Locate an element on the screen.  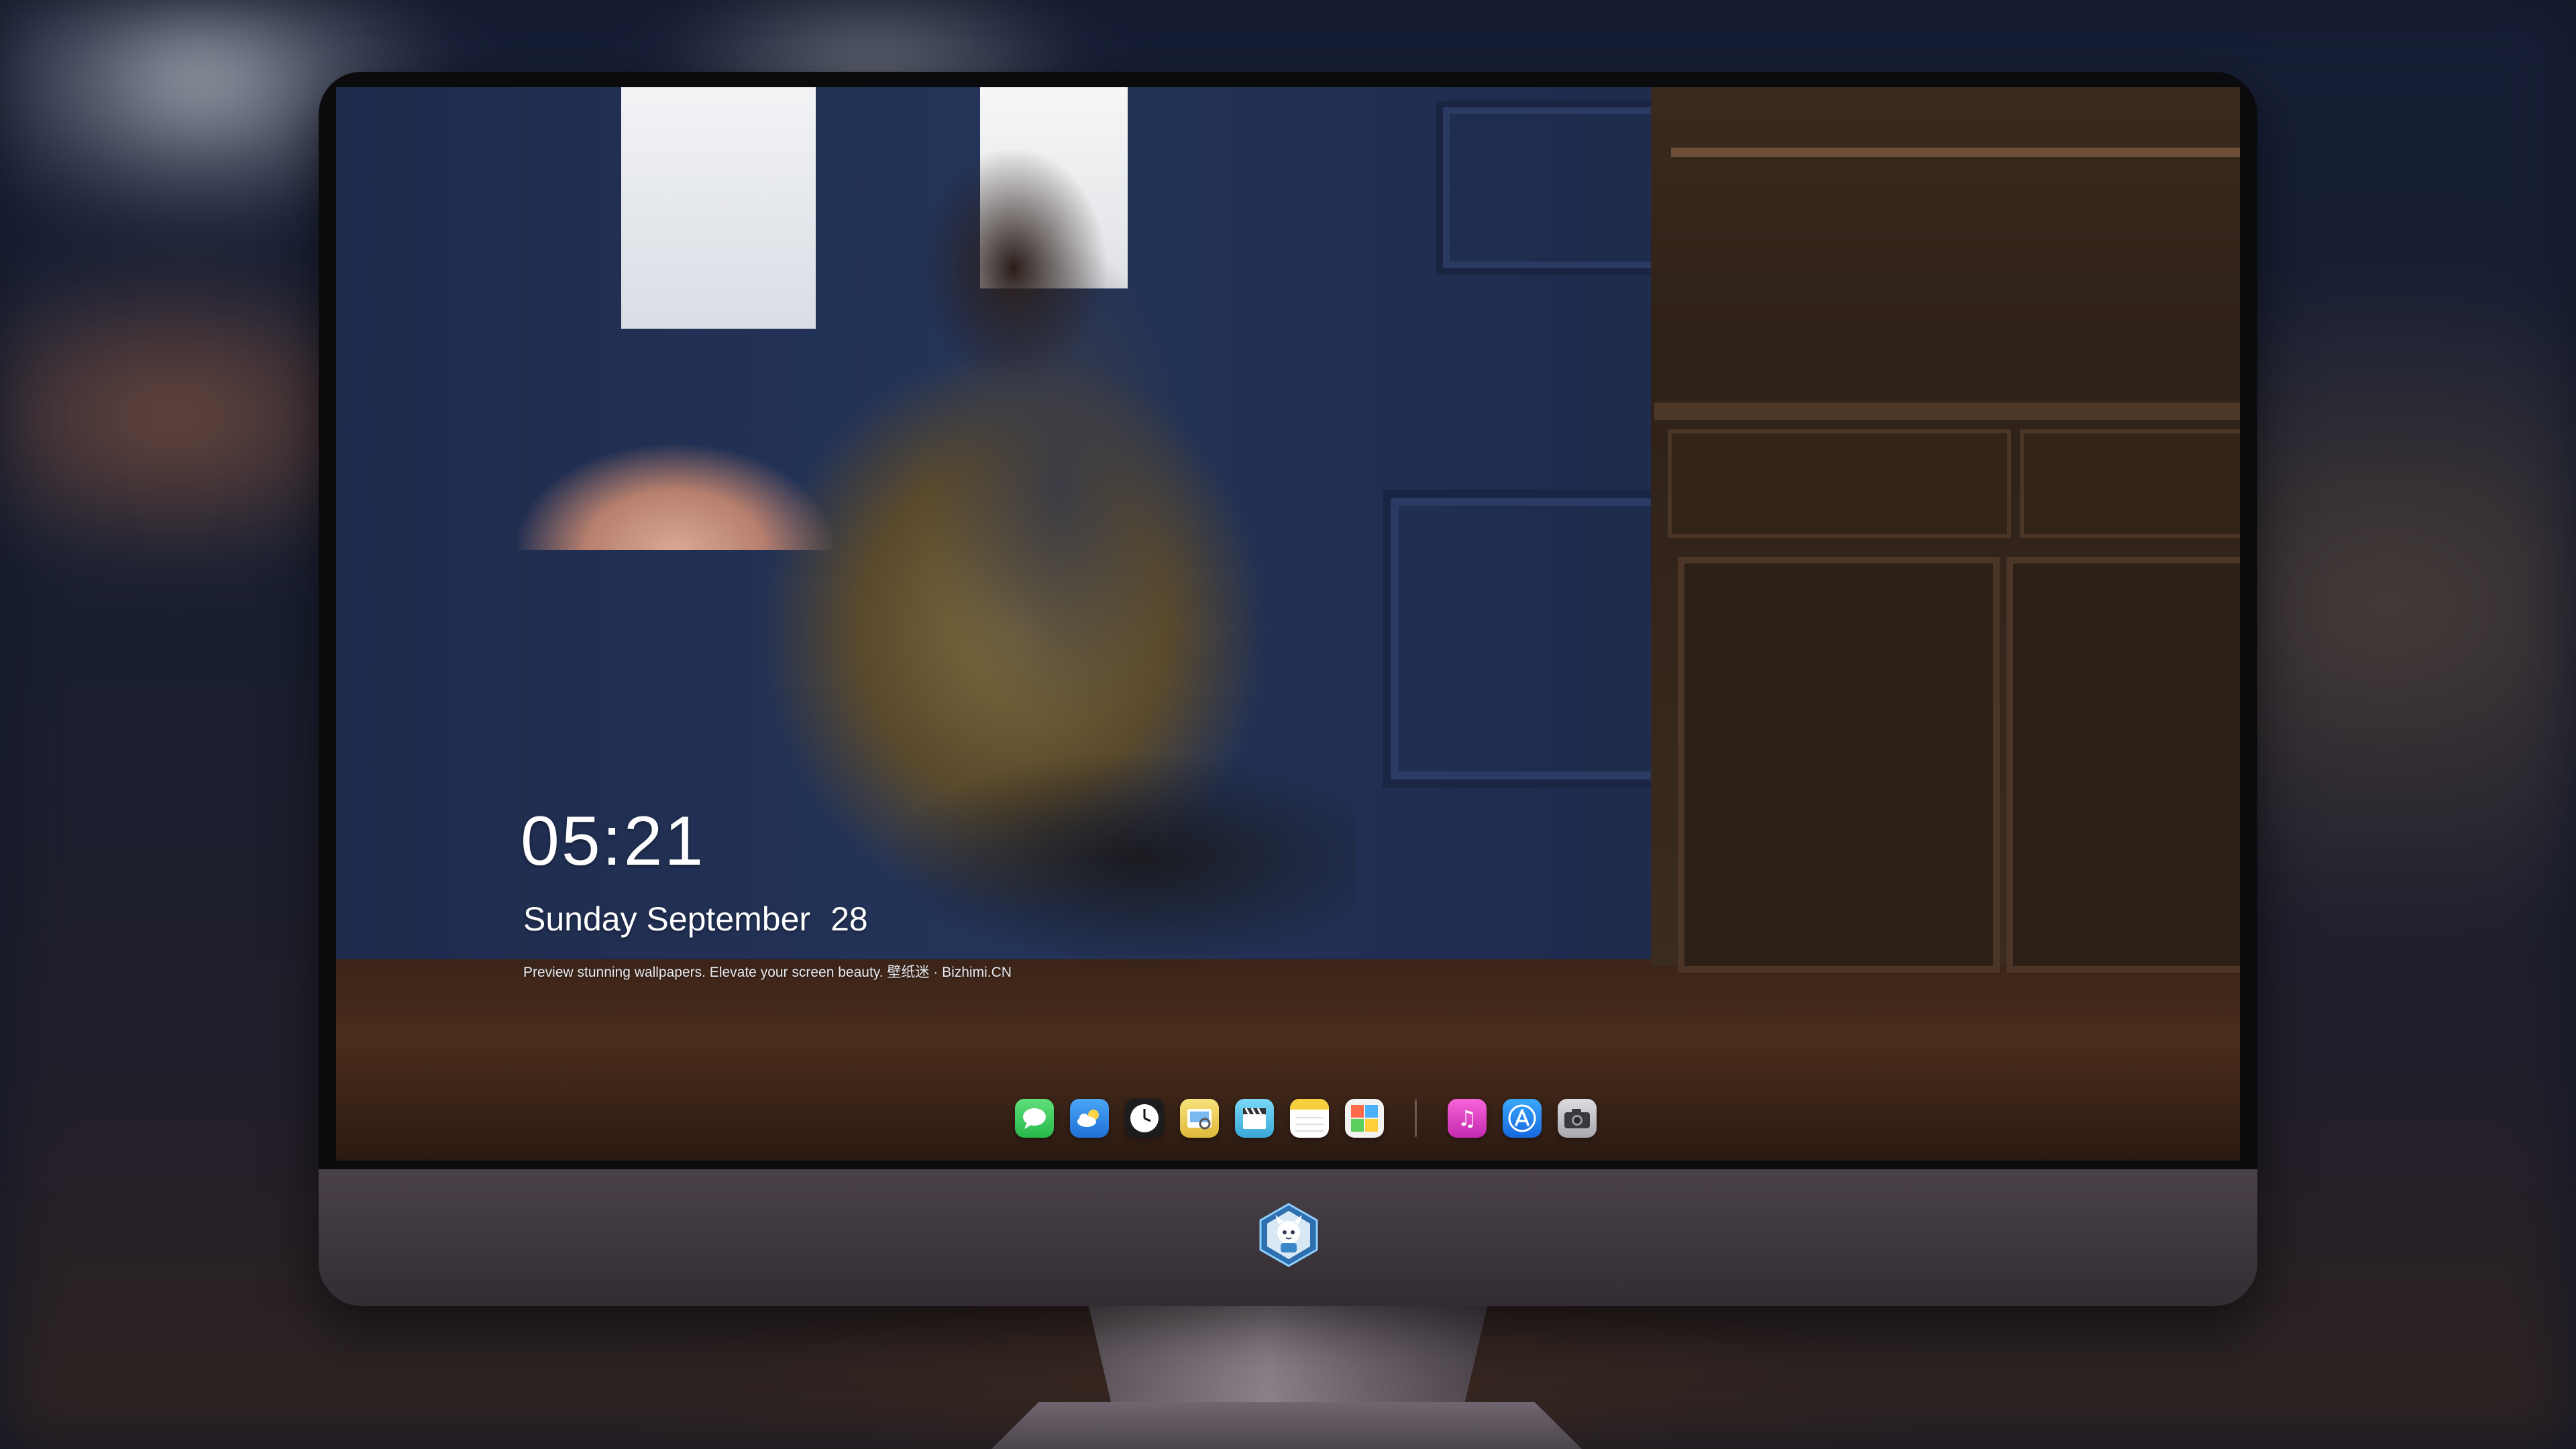
mascot-logo-icon is located at coordinates (1288, 1235).